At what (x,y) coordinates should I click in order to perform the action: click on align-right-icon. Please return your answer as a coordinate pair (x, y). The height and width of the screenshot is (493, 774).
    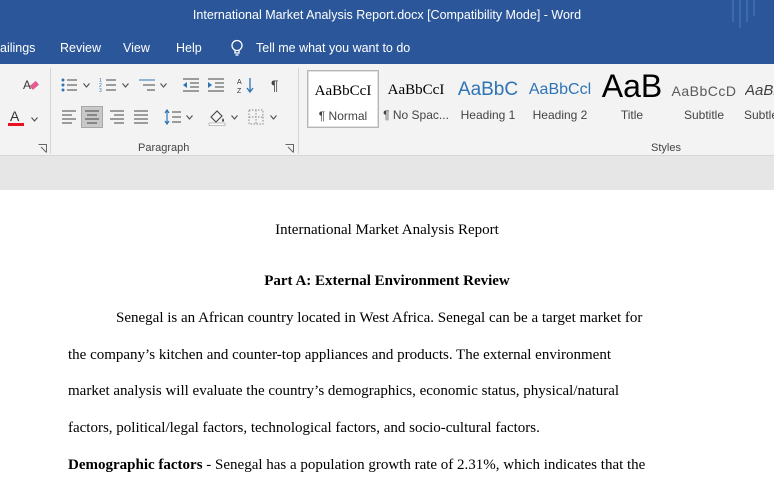
    Looking at the image, I should click on (117, 117).